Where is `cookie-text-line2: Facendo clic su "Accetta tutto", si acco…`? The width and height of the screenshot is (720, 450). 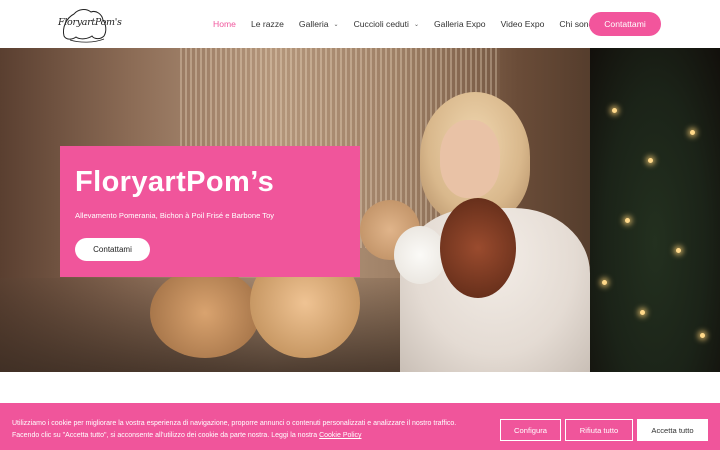 cookie-text-line2: Facendo clic su "Accetta tutto", si acco… is located at coordinates (166, 435).